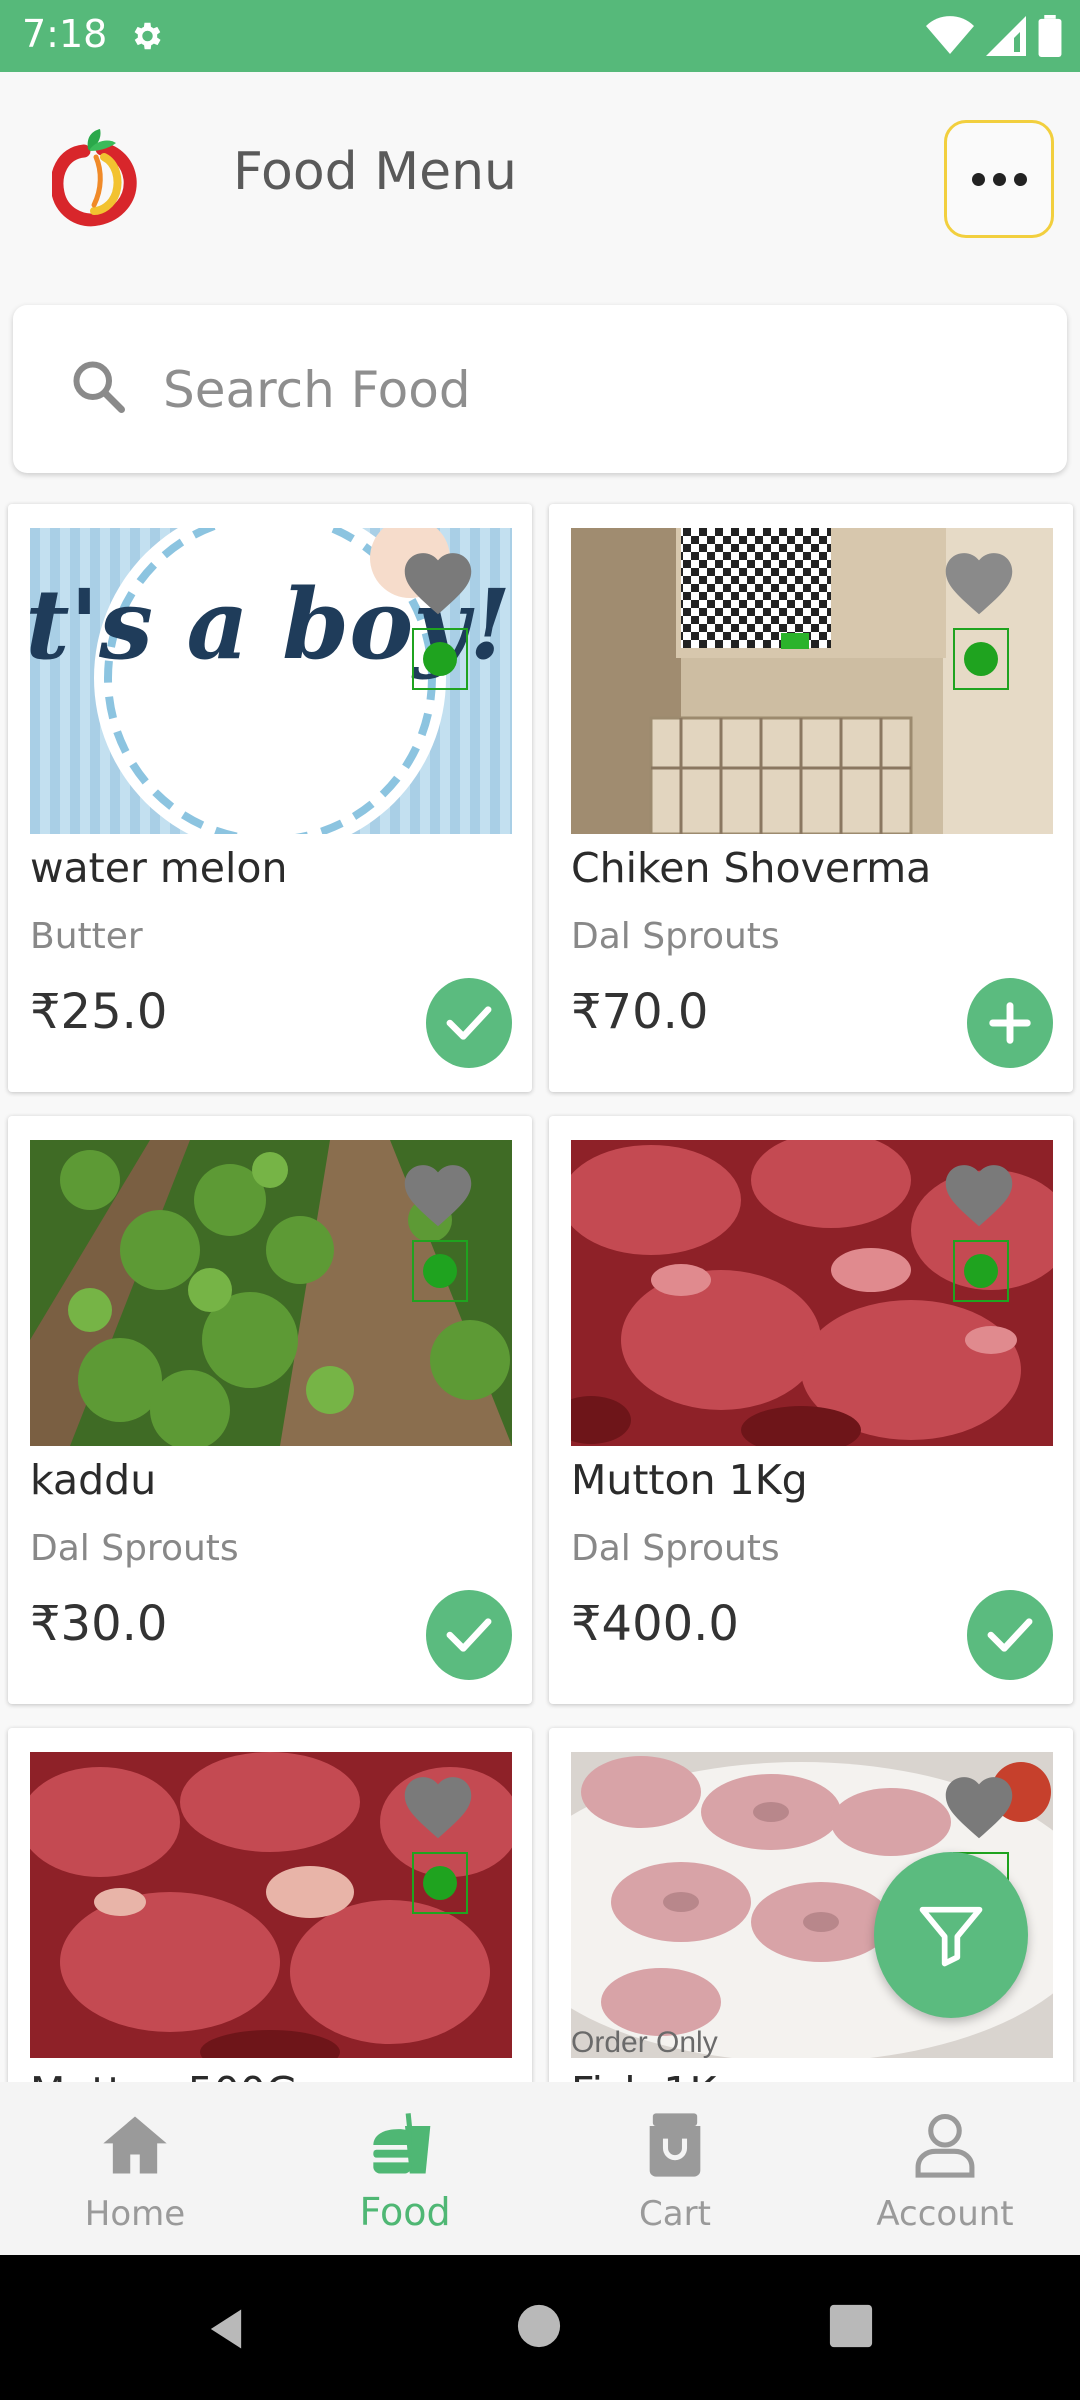 The image size is (1080, 2400). What do you see at coordinates (656, 2075) in the screenshot?
I see `product-name: Fish 1Kg` at bounding box center [656, 2075].